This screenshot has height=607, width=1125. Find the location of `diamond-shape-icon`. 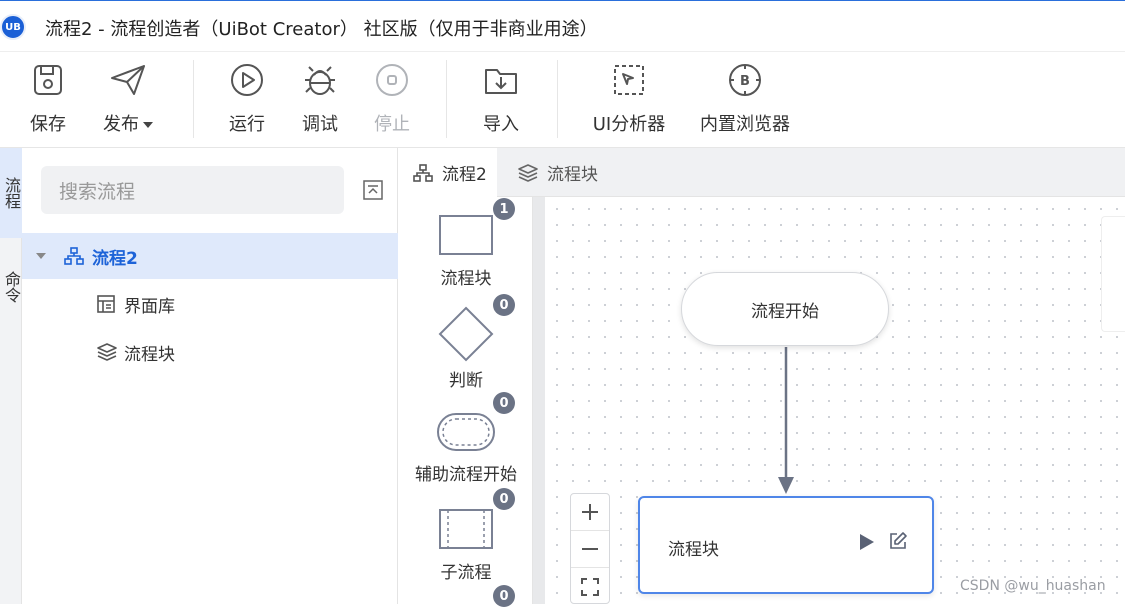

diamond-shape-icon is located at coordinates (466, 334).